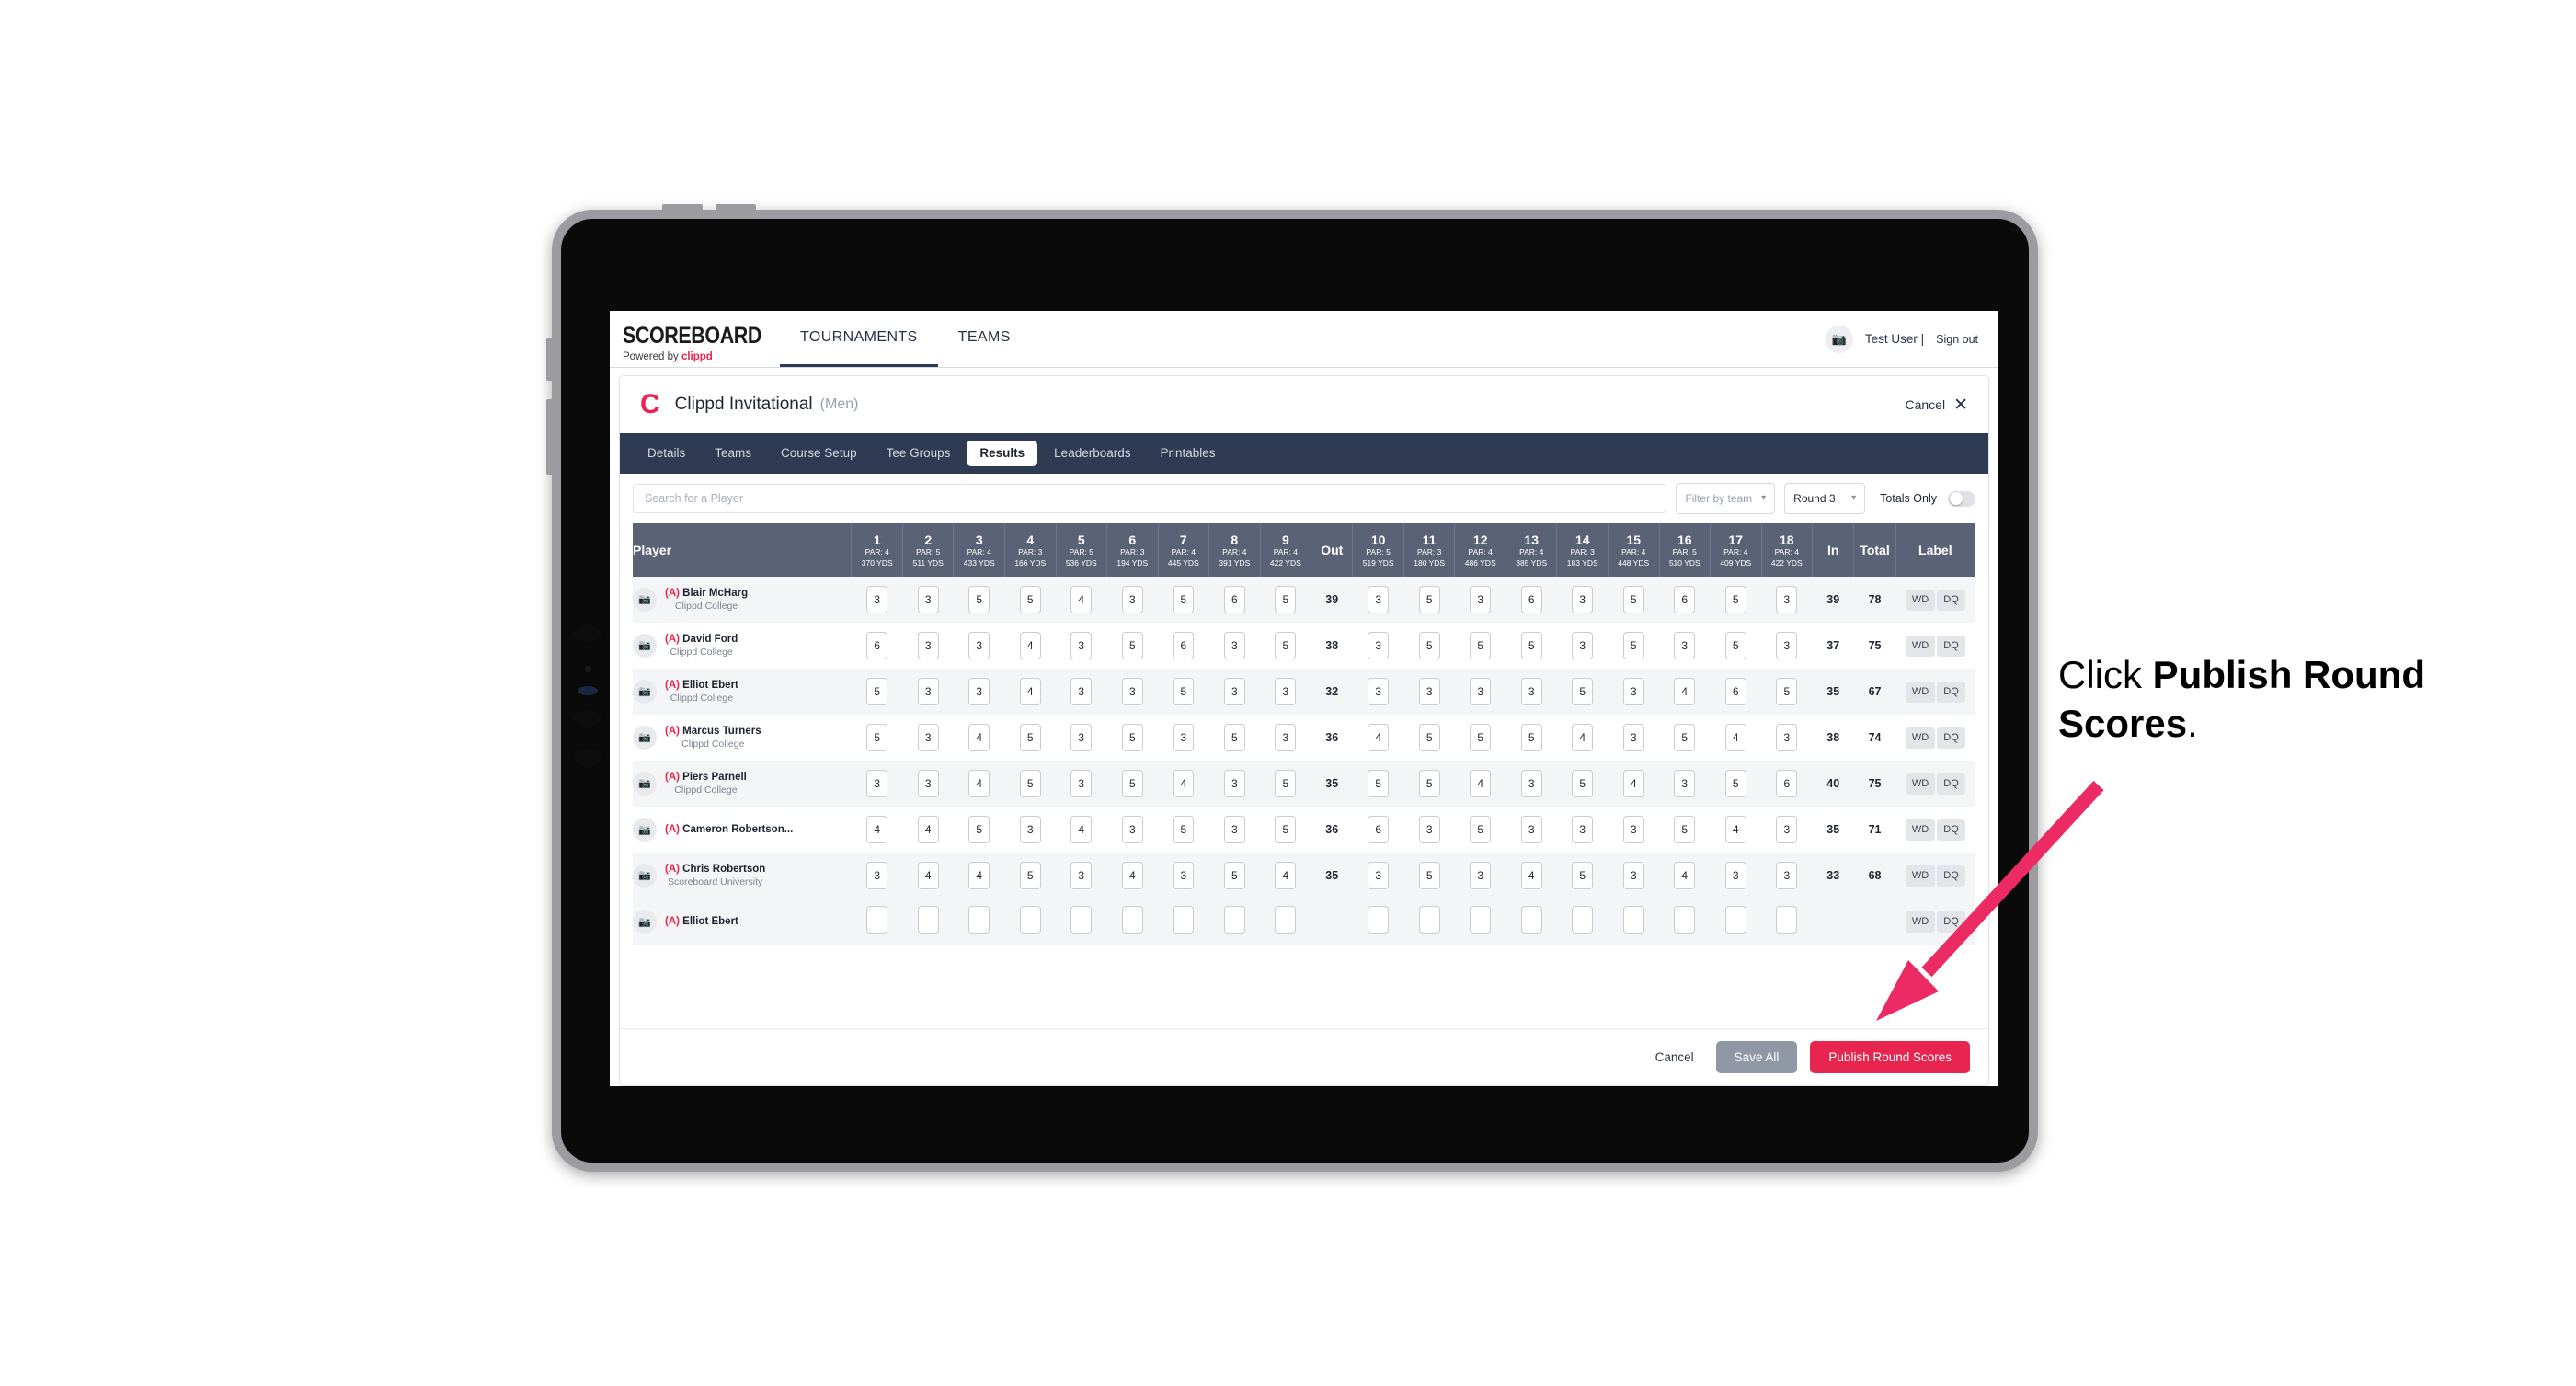  What do you see at coordinates (919, 453) in the screenshot?
I see `tab-tee-groups: Tee Groups` at bounding box center [919, 453].